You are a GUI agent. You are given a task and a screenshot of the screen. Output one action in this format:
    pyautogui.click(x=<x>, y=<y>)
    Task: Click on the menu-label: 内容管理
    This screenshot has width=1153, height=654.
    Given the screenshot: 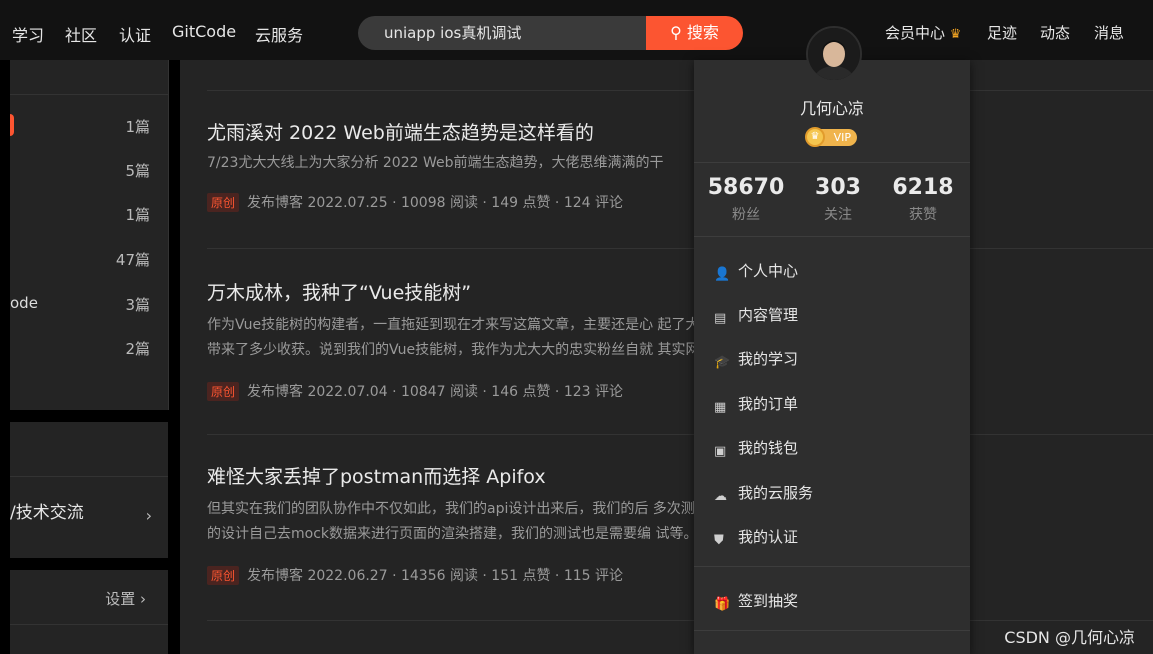 What is the action you would take?
    pyautogui.click(x=768, y=315)
    